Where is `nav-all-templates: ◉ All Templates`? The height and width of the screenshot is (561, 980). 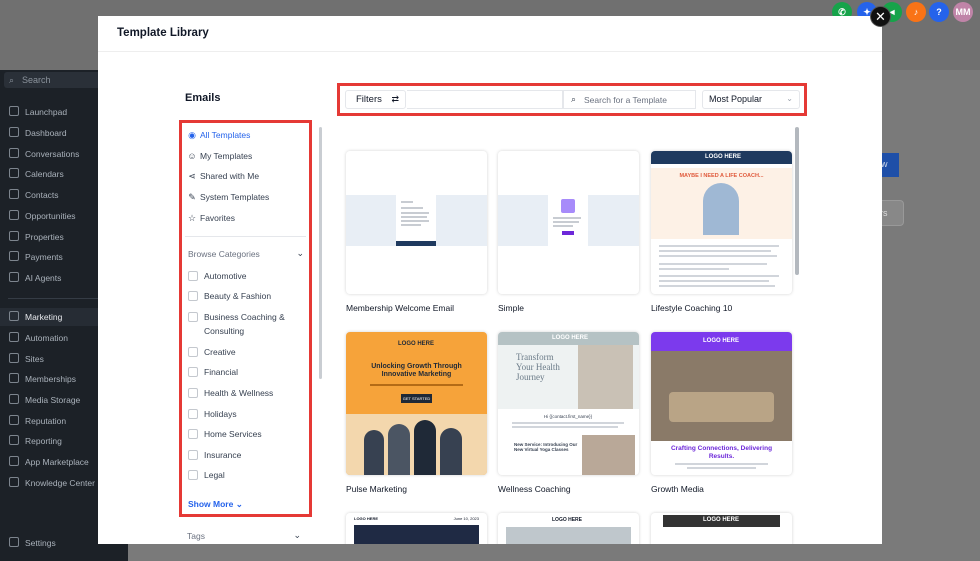 nav-all-templates: ◉ All Templates is located at coordinates (218, 136).